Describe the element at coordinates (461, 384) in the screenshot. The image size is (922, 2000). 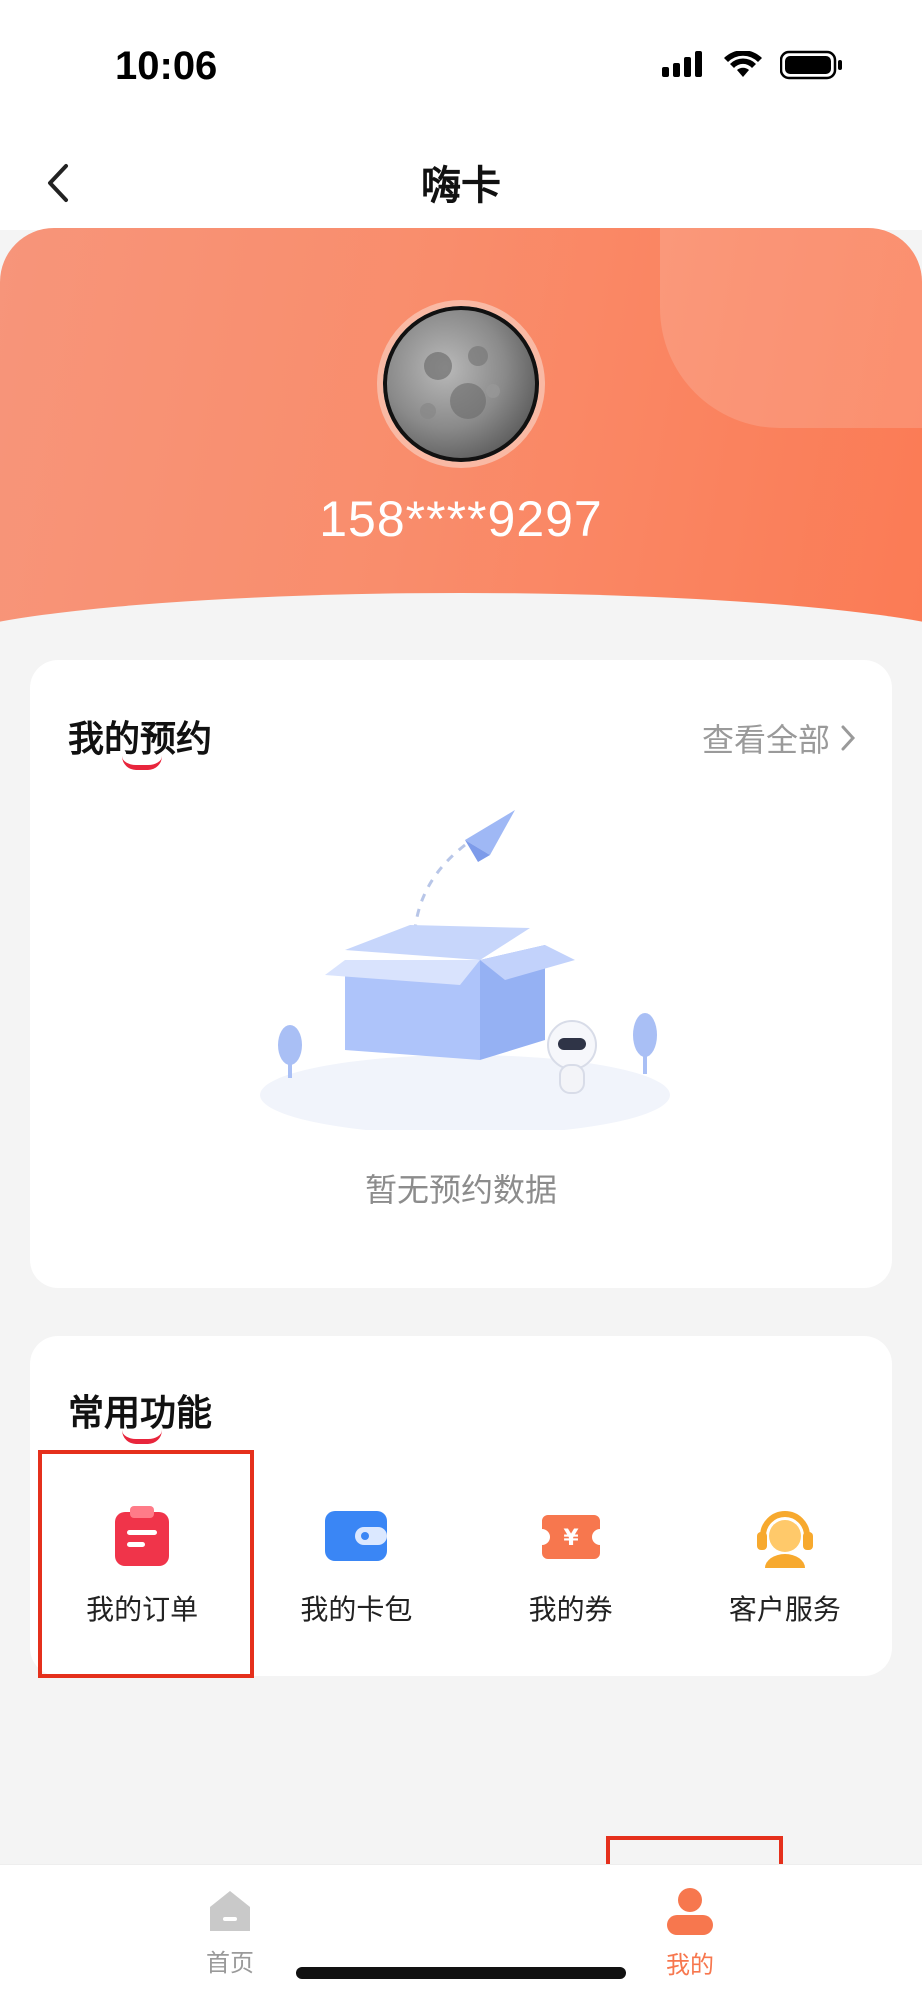
I see `avatar` at that location.